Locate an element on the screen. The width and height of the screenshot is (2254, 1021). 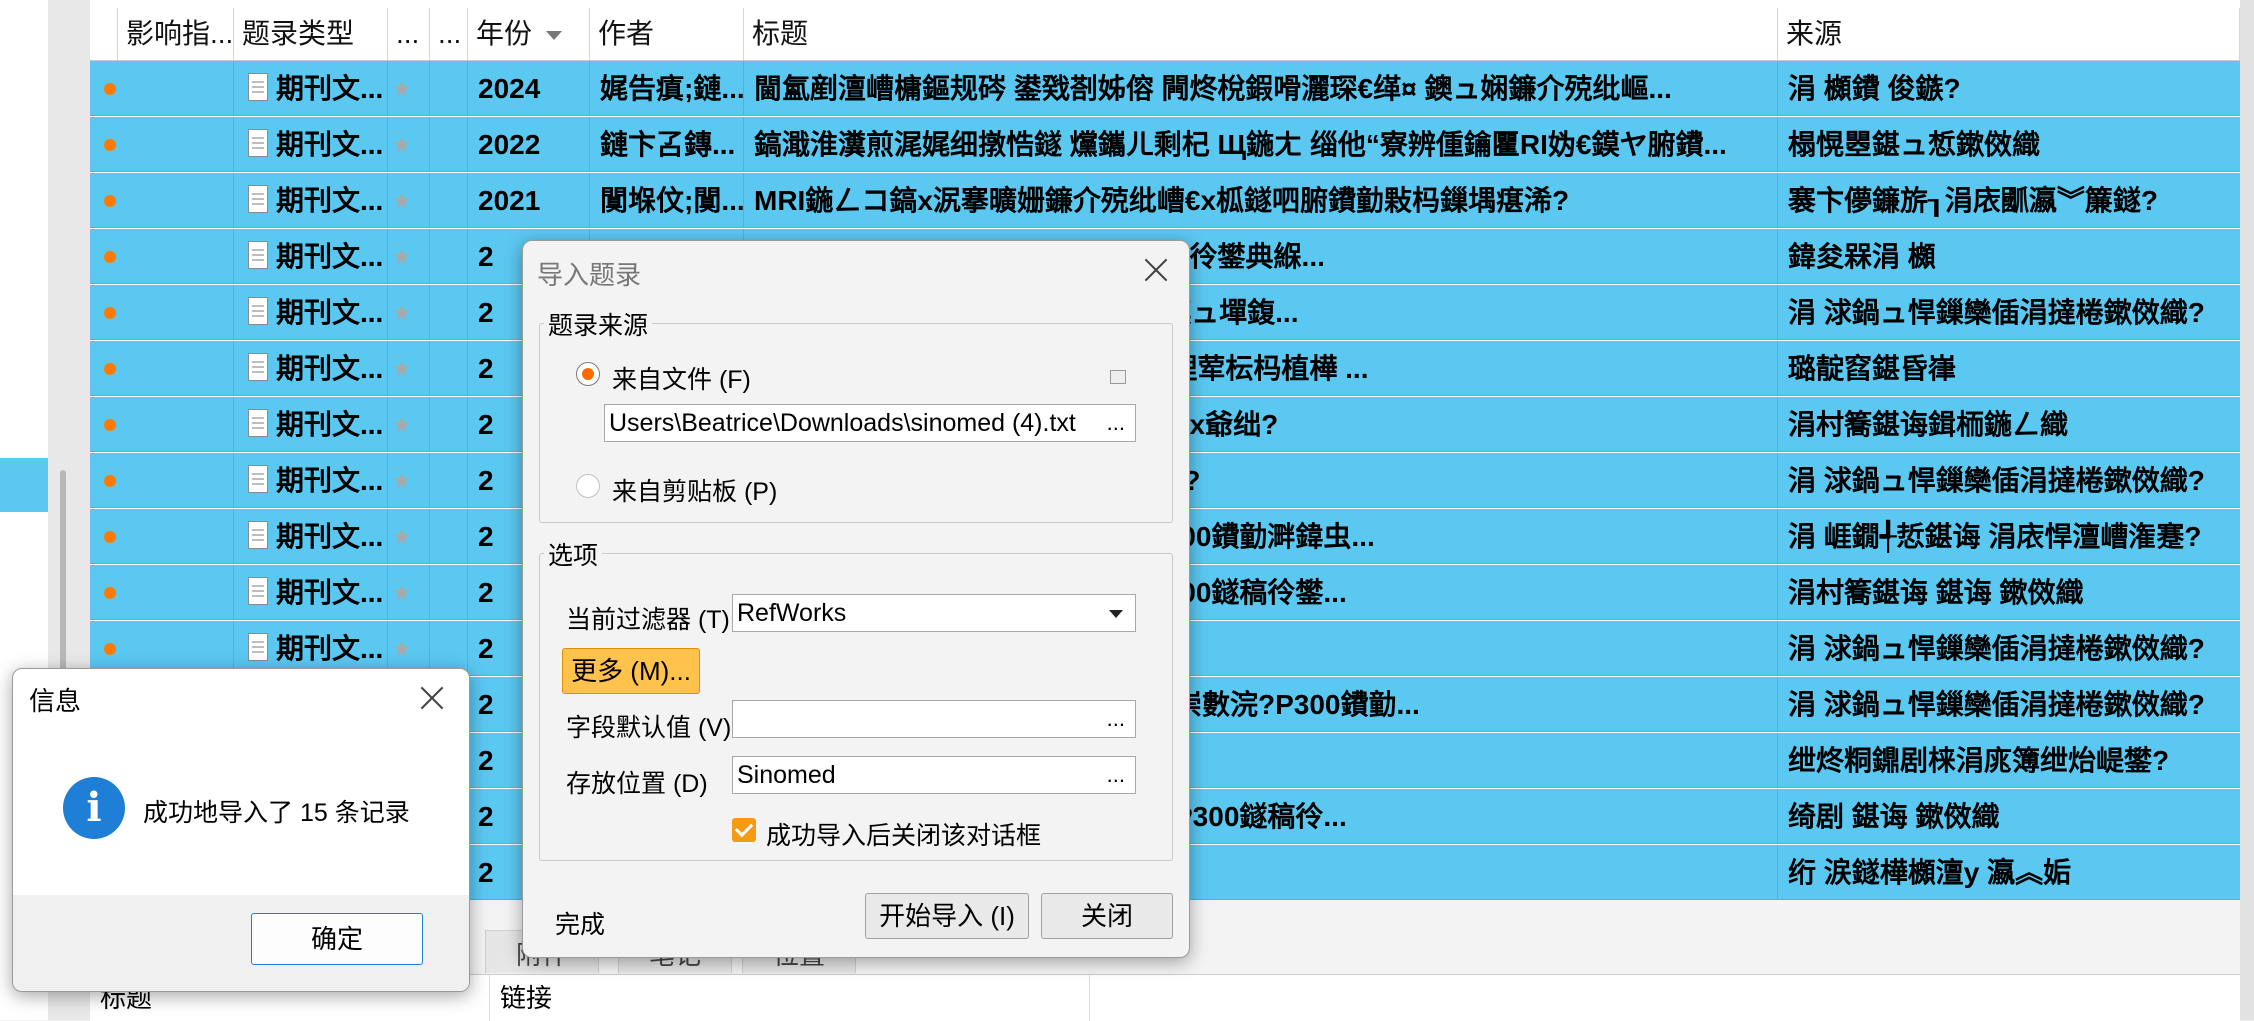
close-button: 关闭 is located at coordinates (1107, 916).